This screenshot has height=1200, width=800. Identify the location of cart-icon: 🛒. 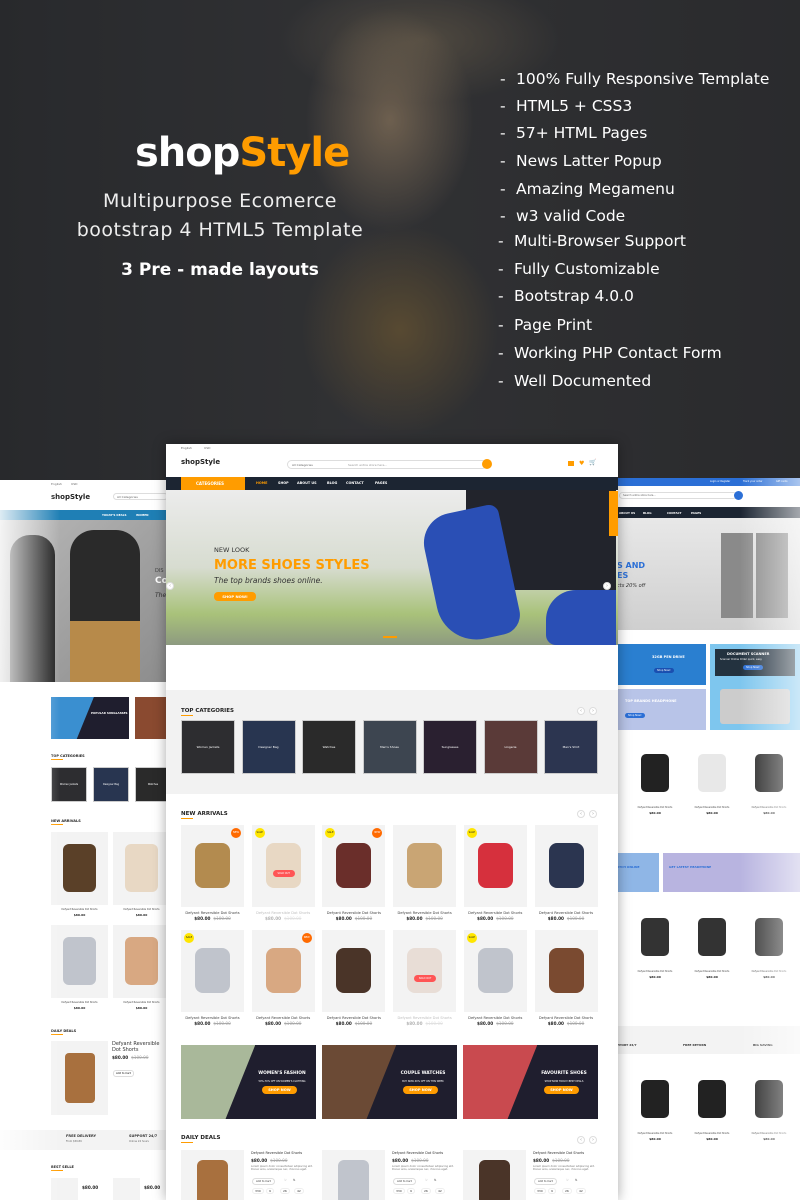
(592, 463).